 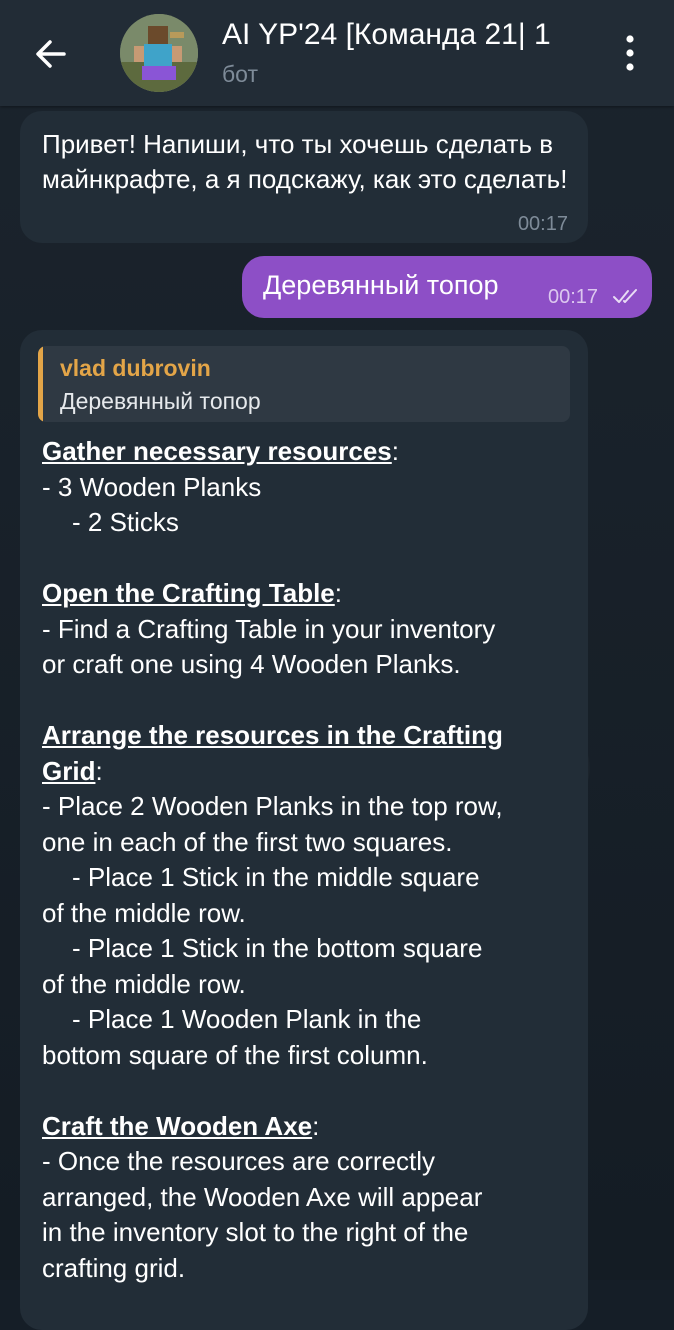 I want to click on list-item: - Place 1 Stick in the middle square, so click(x=276, y=877).